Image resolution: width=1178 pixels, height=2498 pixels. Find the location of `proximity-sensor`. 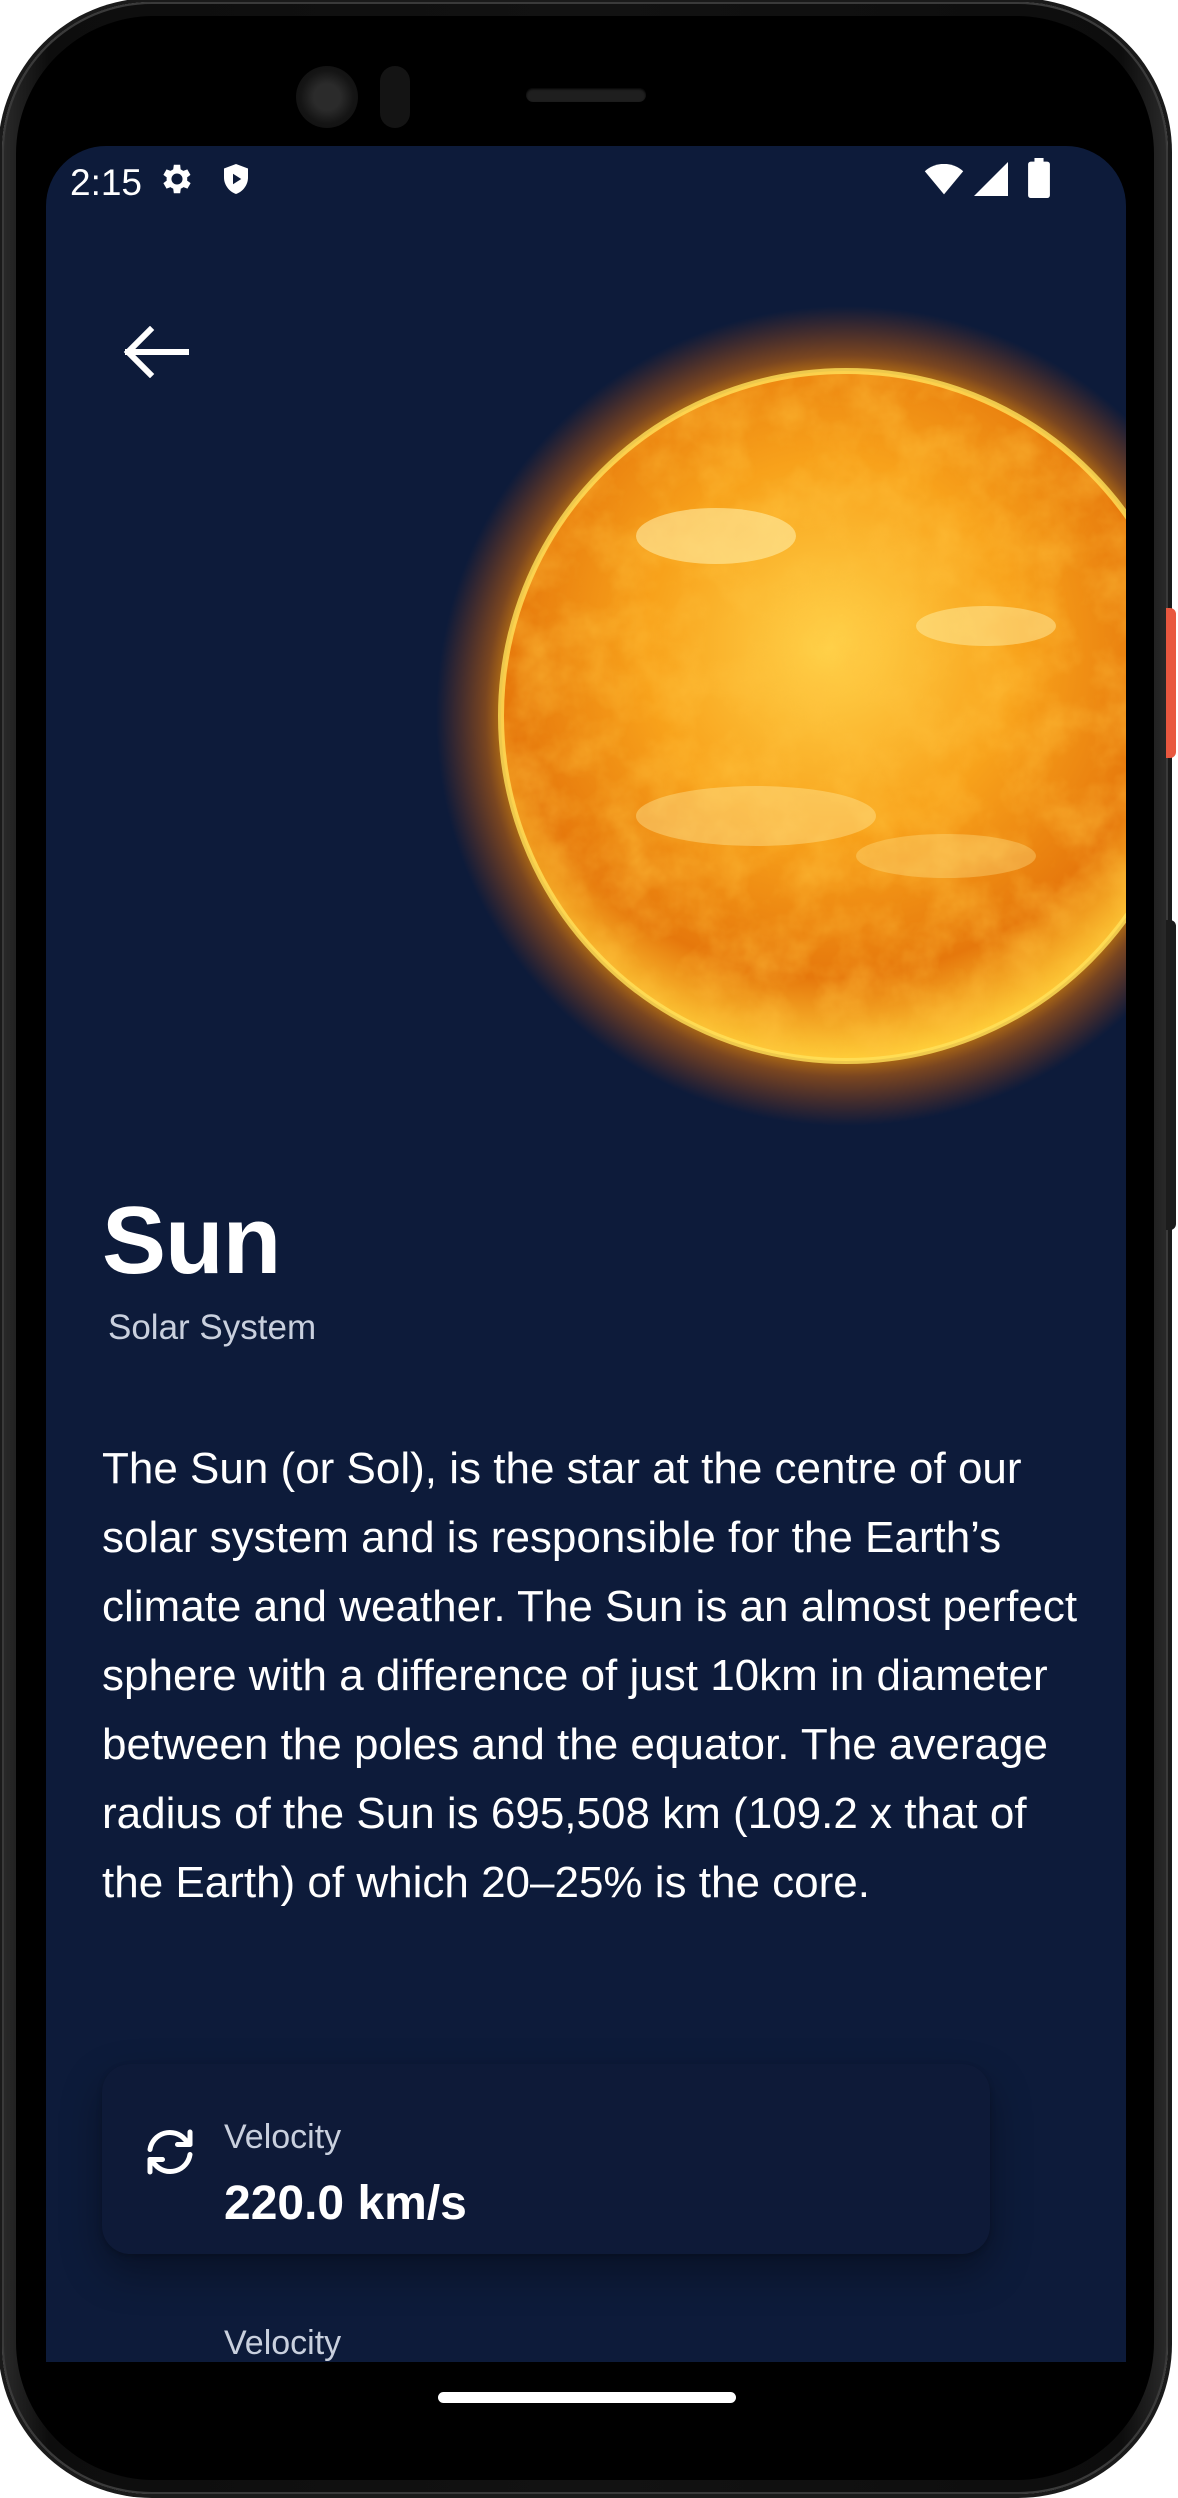

proximity-sensor is located at coordinates (395, 97).